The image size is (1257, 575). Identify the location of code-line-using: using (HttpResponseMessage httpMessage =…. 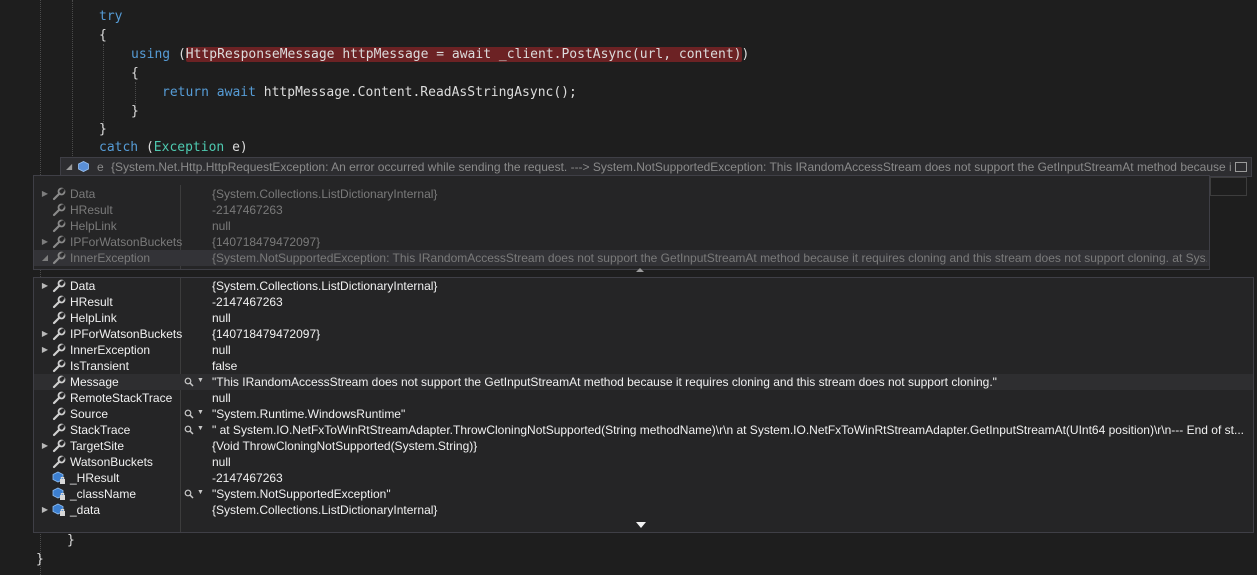
(440, 54).